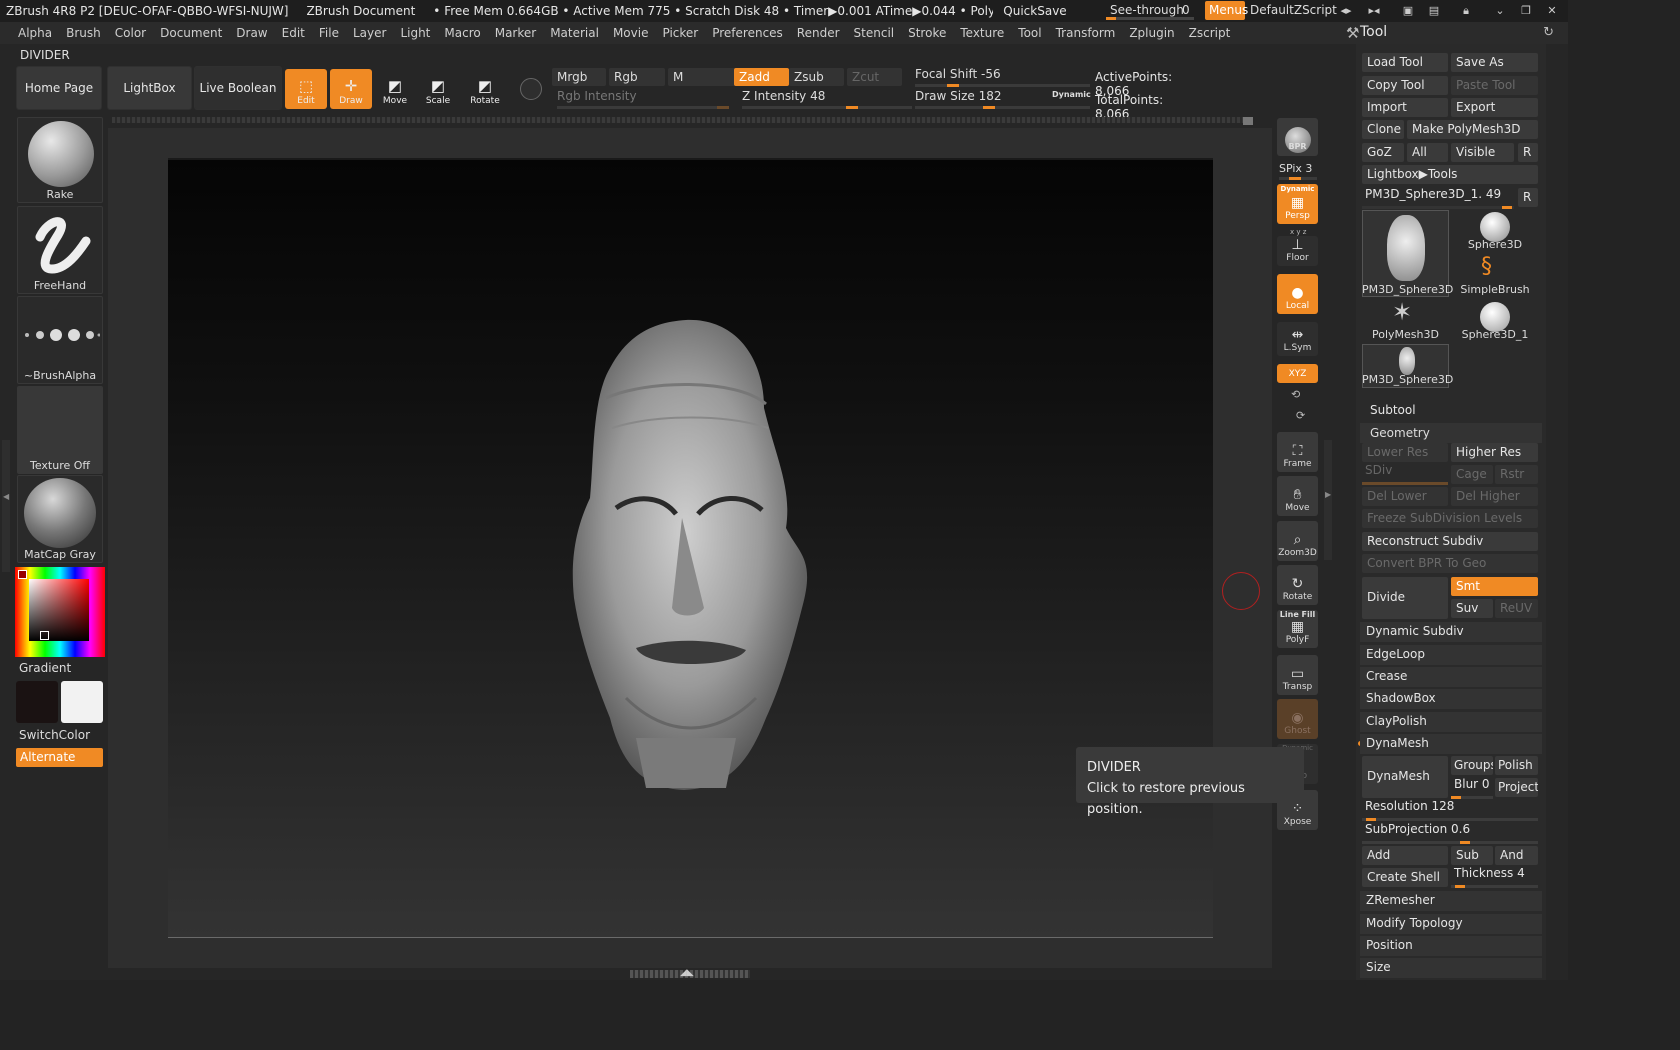 This screenshot has width=1680, height=1050. Describe the element at coordinates (1450, 833) in the screenshot. I see `subprojection-slider: SubProjection 0.6` at that location.